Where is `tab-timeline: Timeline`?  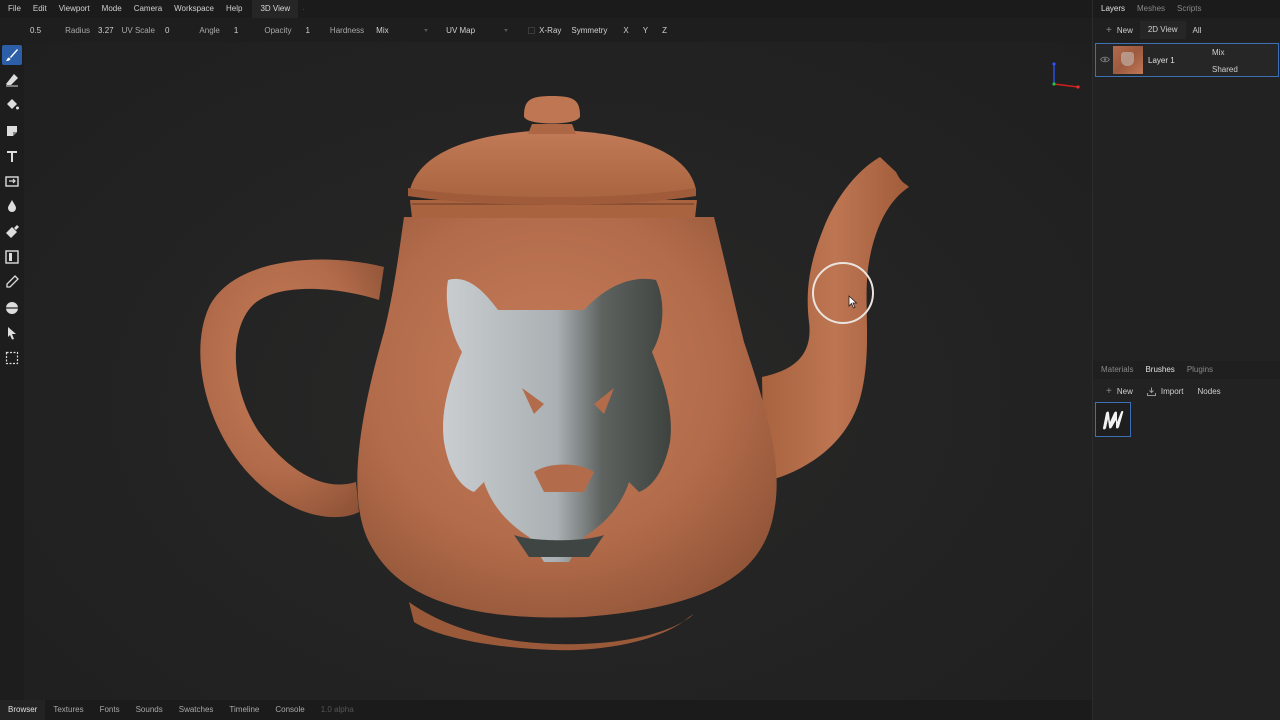
tab-timeline: Timeline is located at coordinates (244, 710).